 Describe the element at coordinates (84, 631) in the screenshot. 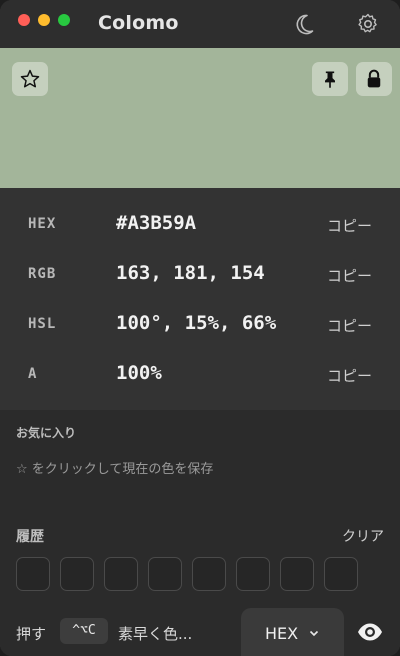

I see `shortcut-badge: ^⌥C` at that location.